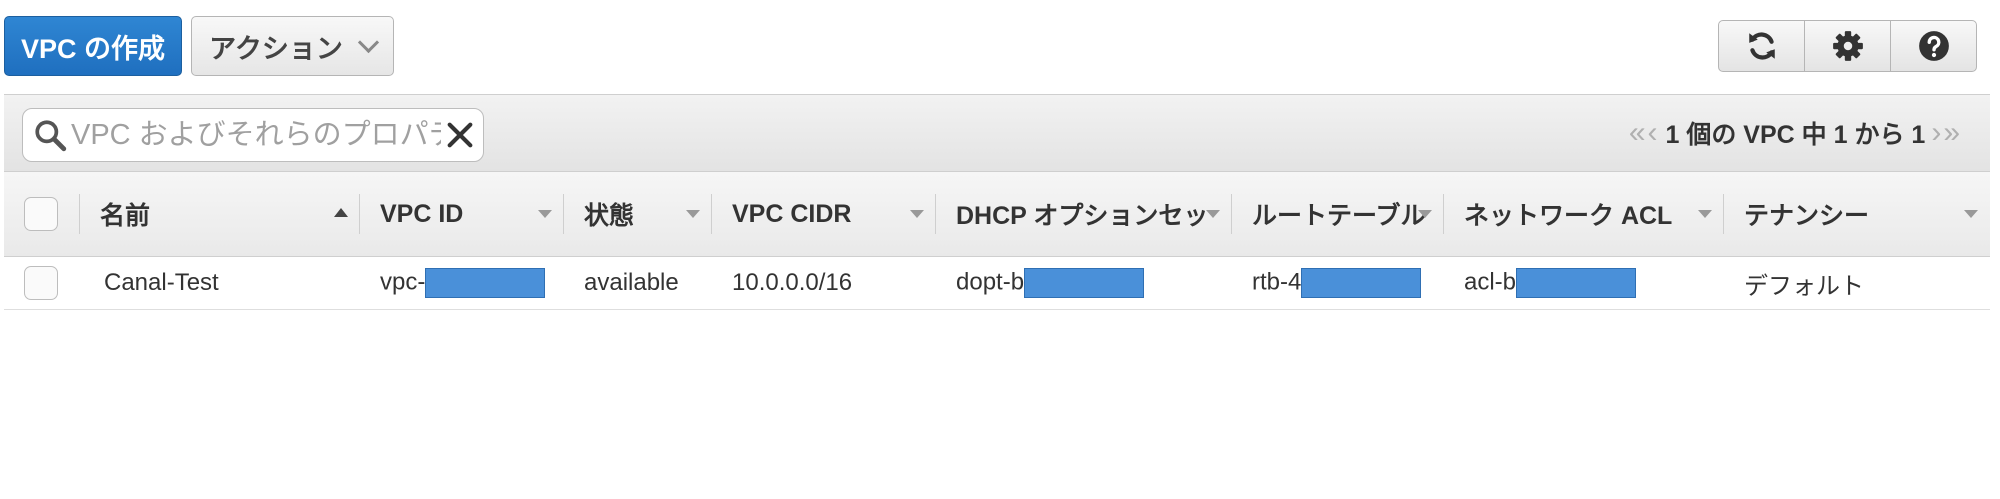 The image size is (2000, 499). Describe the element at coordinates (1277, 282) in the screenshot. I see `route-table-prefix: rtb-4` at that location.